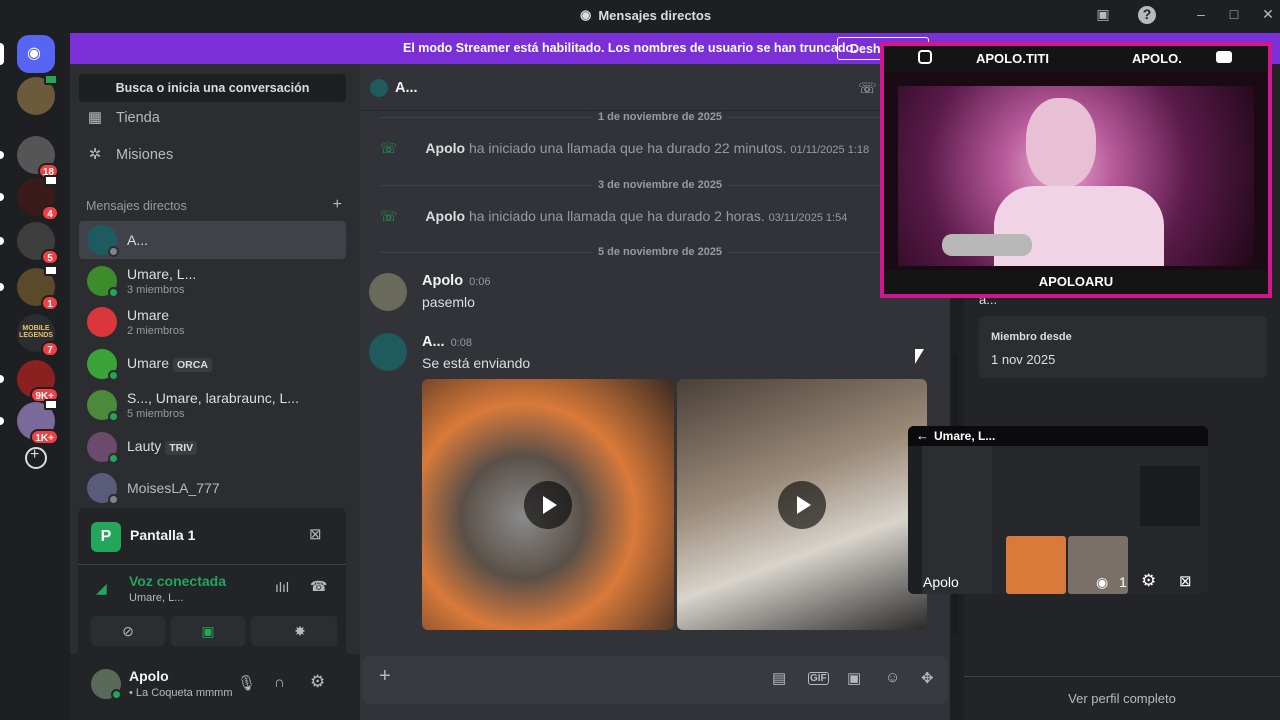 The width and height of the screenshot is (1280, 720). I want to click on dm-item: Umare 2 miembros, so click(212, 322).